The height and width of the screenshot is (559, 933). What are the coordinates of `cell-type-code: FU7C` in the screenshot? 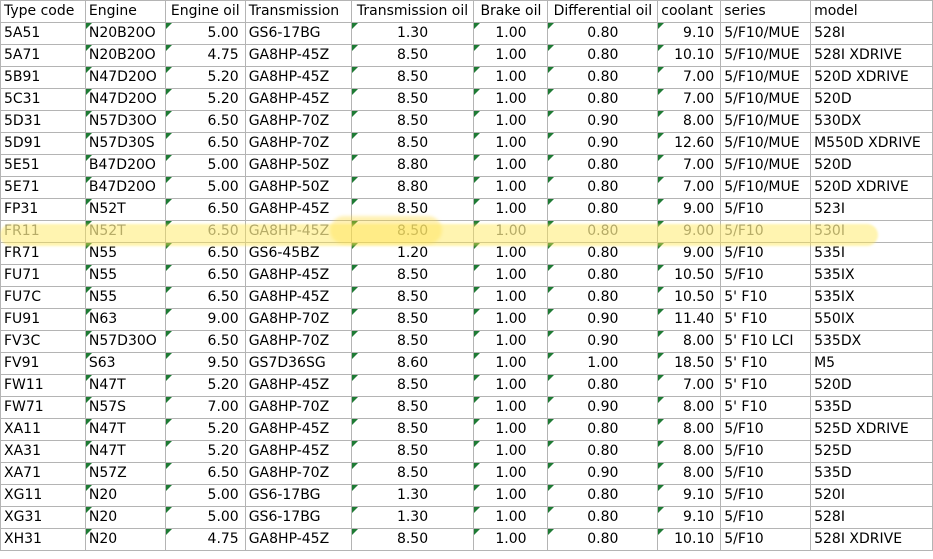 It's located at (43, 297).